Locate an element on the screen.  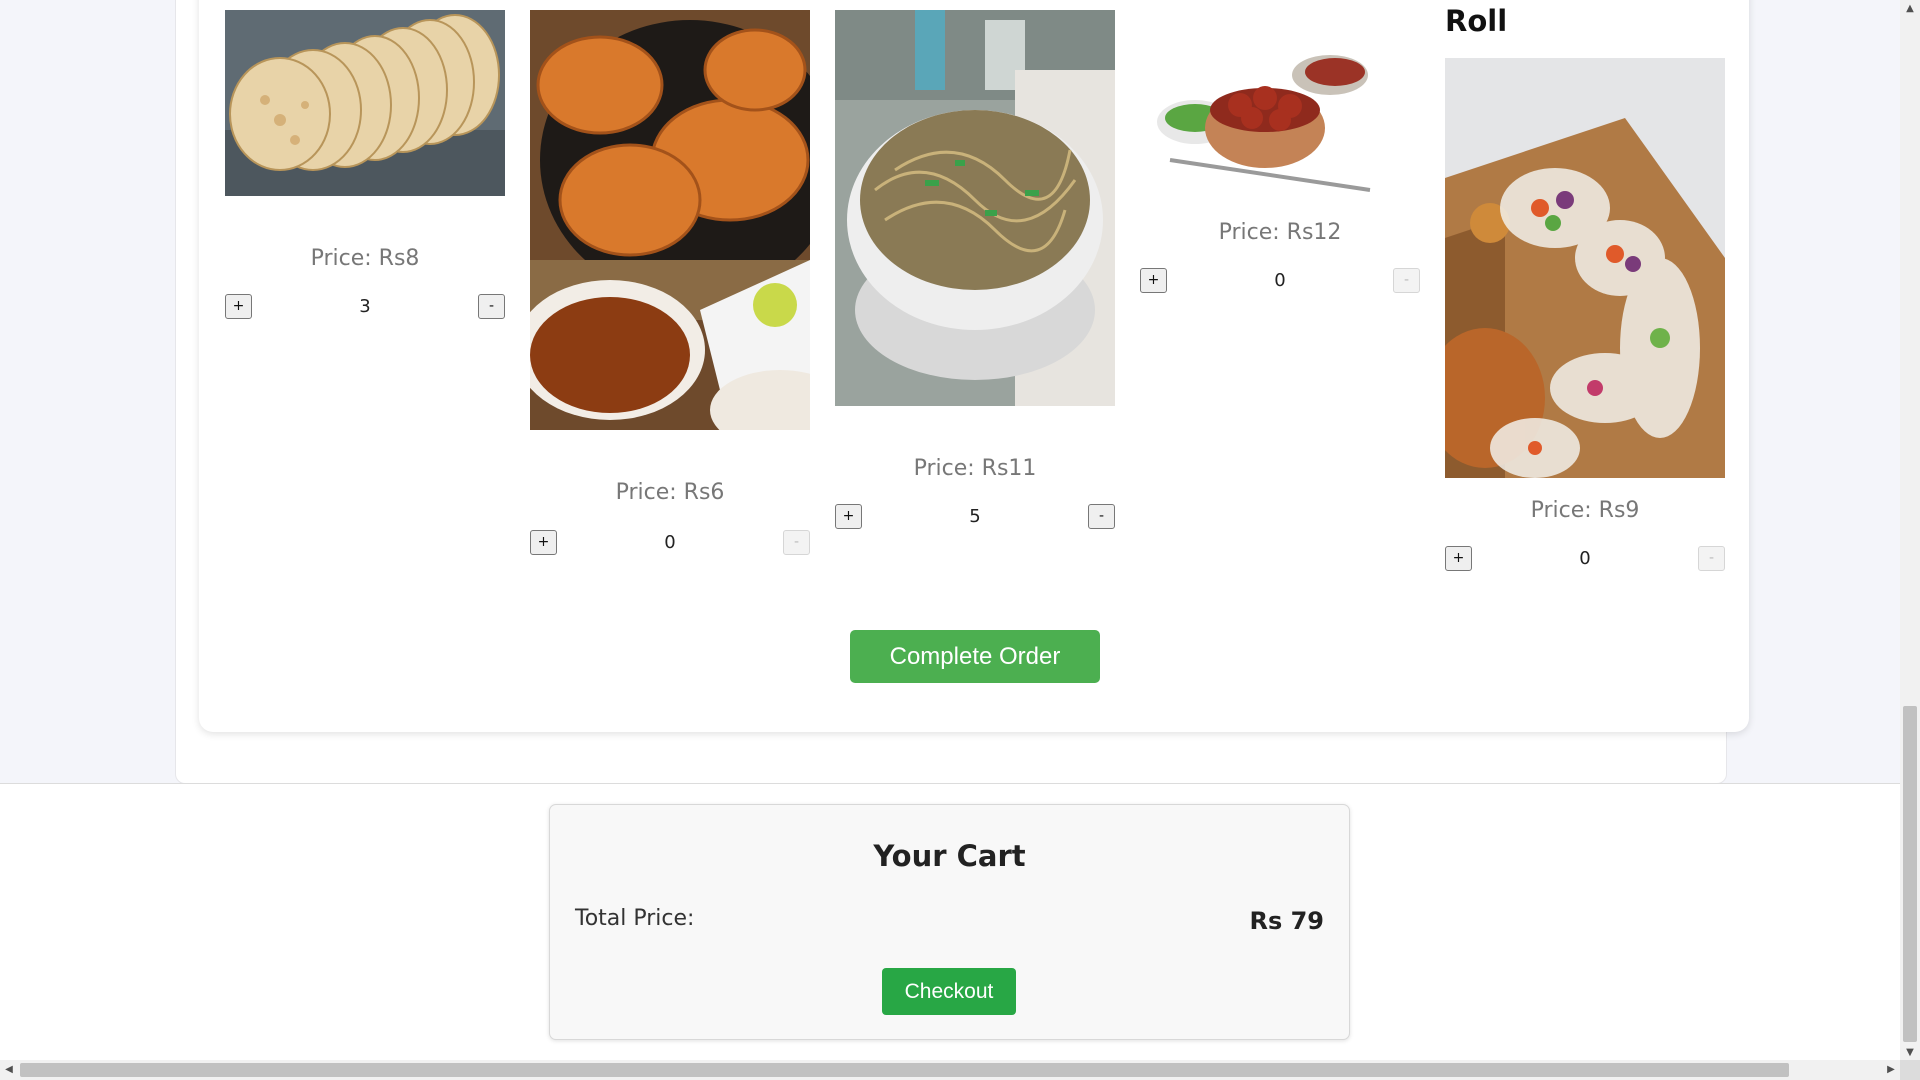
checkout-button: Checkout is located at coordinates (949, 991).